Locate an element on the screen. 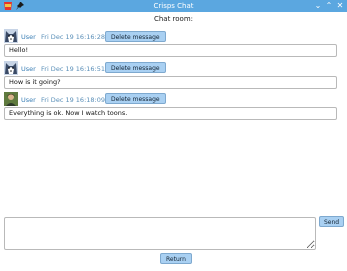 The width and height of the screenshot is (347, 271). window-title: Crisps Chat is located at coordinates (173, 6).